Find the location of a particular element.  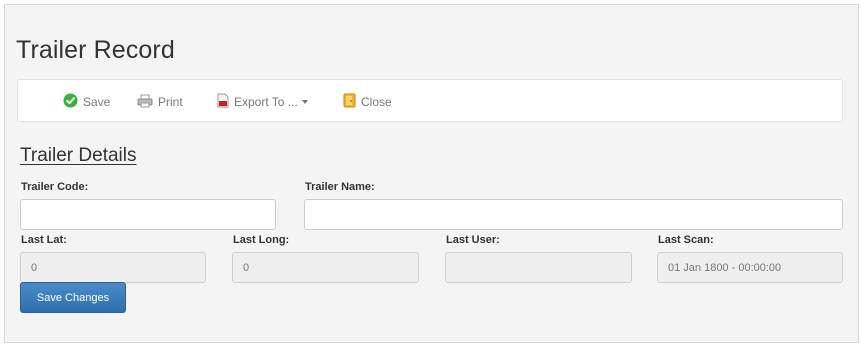

printer-icon is located at coordinates (145, 102).